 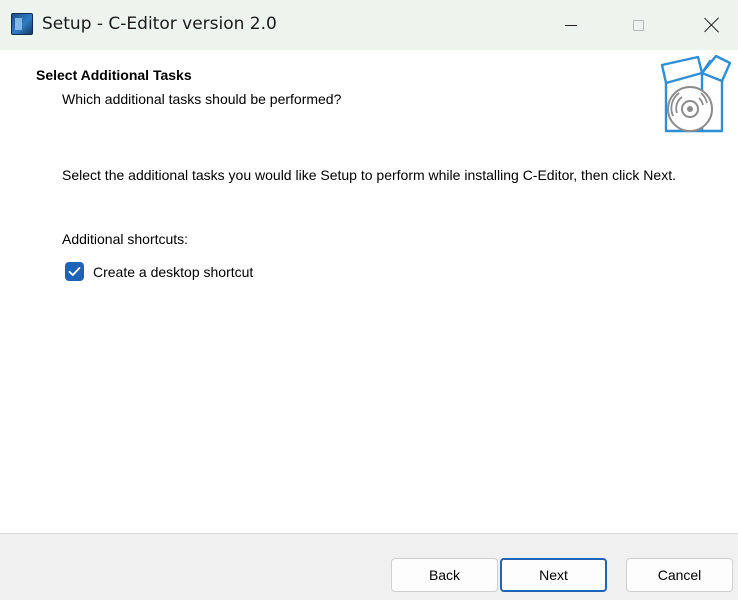 I want to click on desktop-shortcut-label: Create a desktop shortcut, so click(x=173, y=271).